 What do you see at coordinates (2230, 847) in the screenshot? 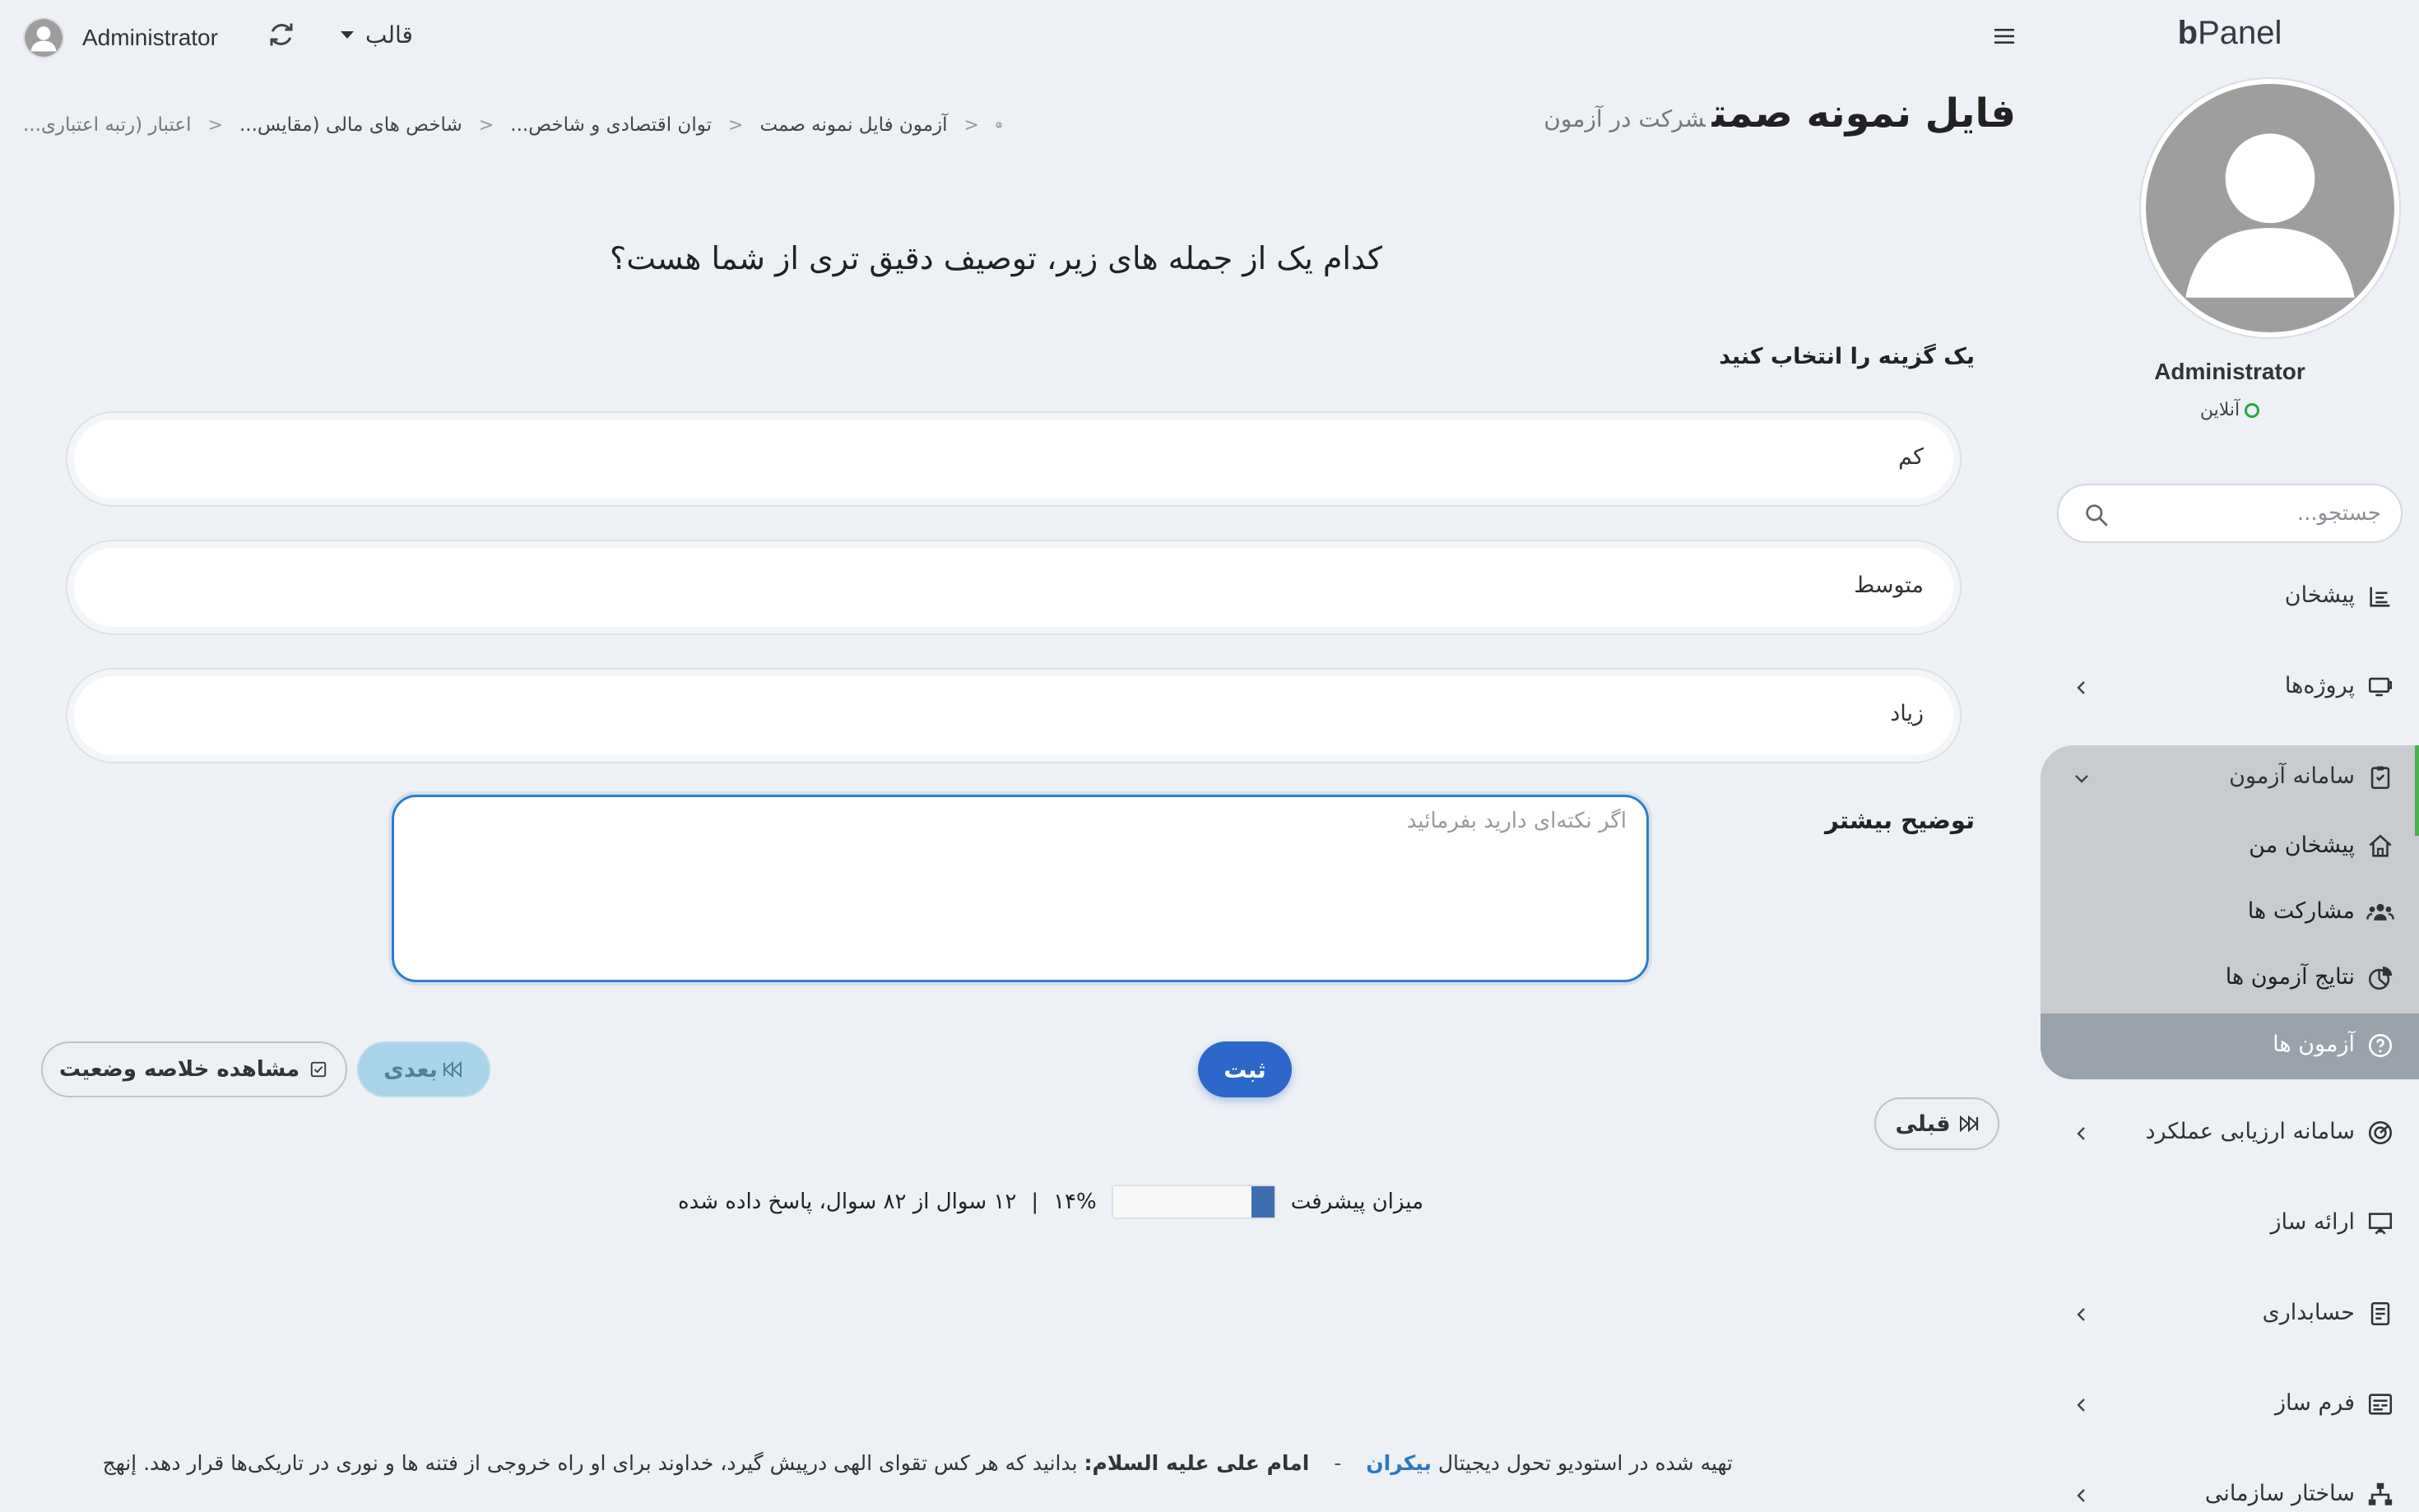
I see `sidebar-item-my-dashboard: پیشخان من` at bounding box center [2230, 847].